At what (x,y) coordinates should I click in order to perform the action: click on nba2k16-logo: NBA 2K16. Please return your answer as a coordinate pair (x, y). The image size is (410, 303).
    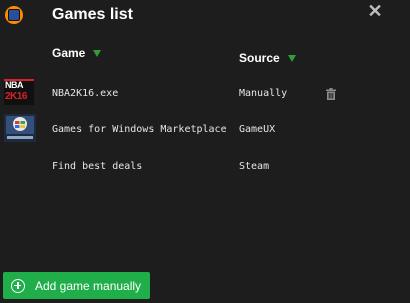
    Looking at the image, I should click on (20, 94).